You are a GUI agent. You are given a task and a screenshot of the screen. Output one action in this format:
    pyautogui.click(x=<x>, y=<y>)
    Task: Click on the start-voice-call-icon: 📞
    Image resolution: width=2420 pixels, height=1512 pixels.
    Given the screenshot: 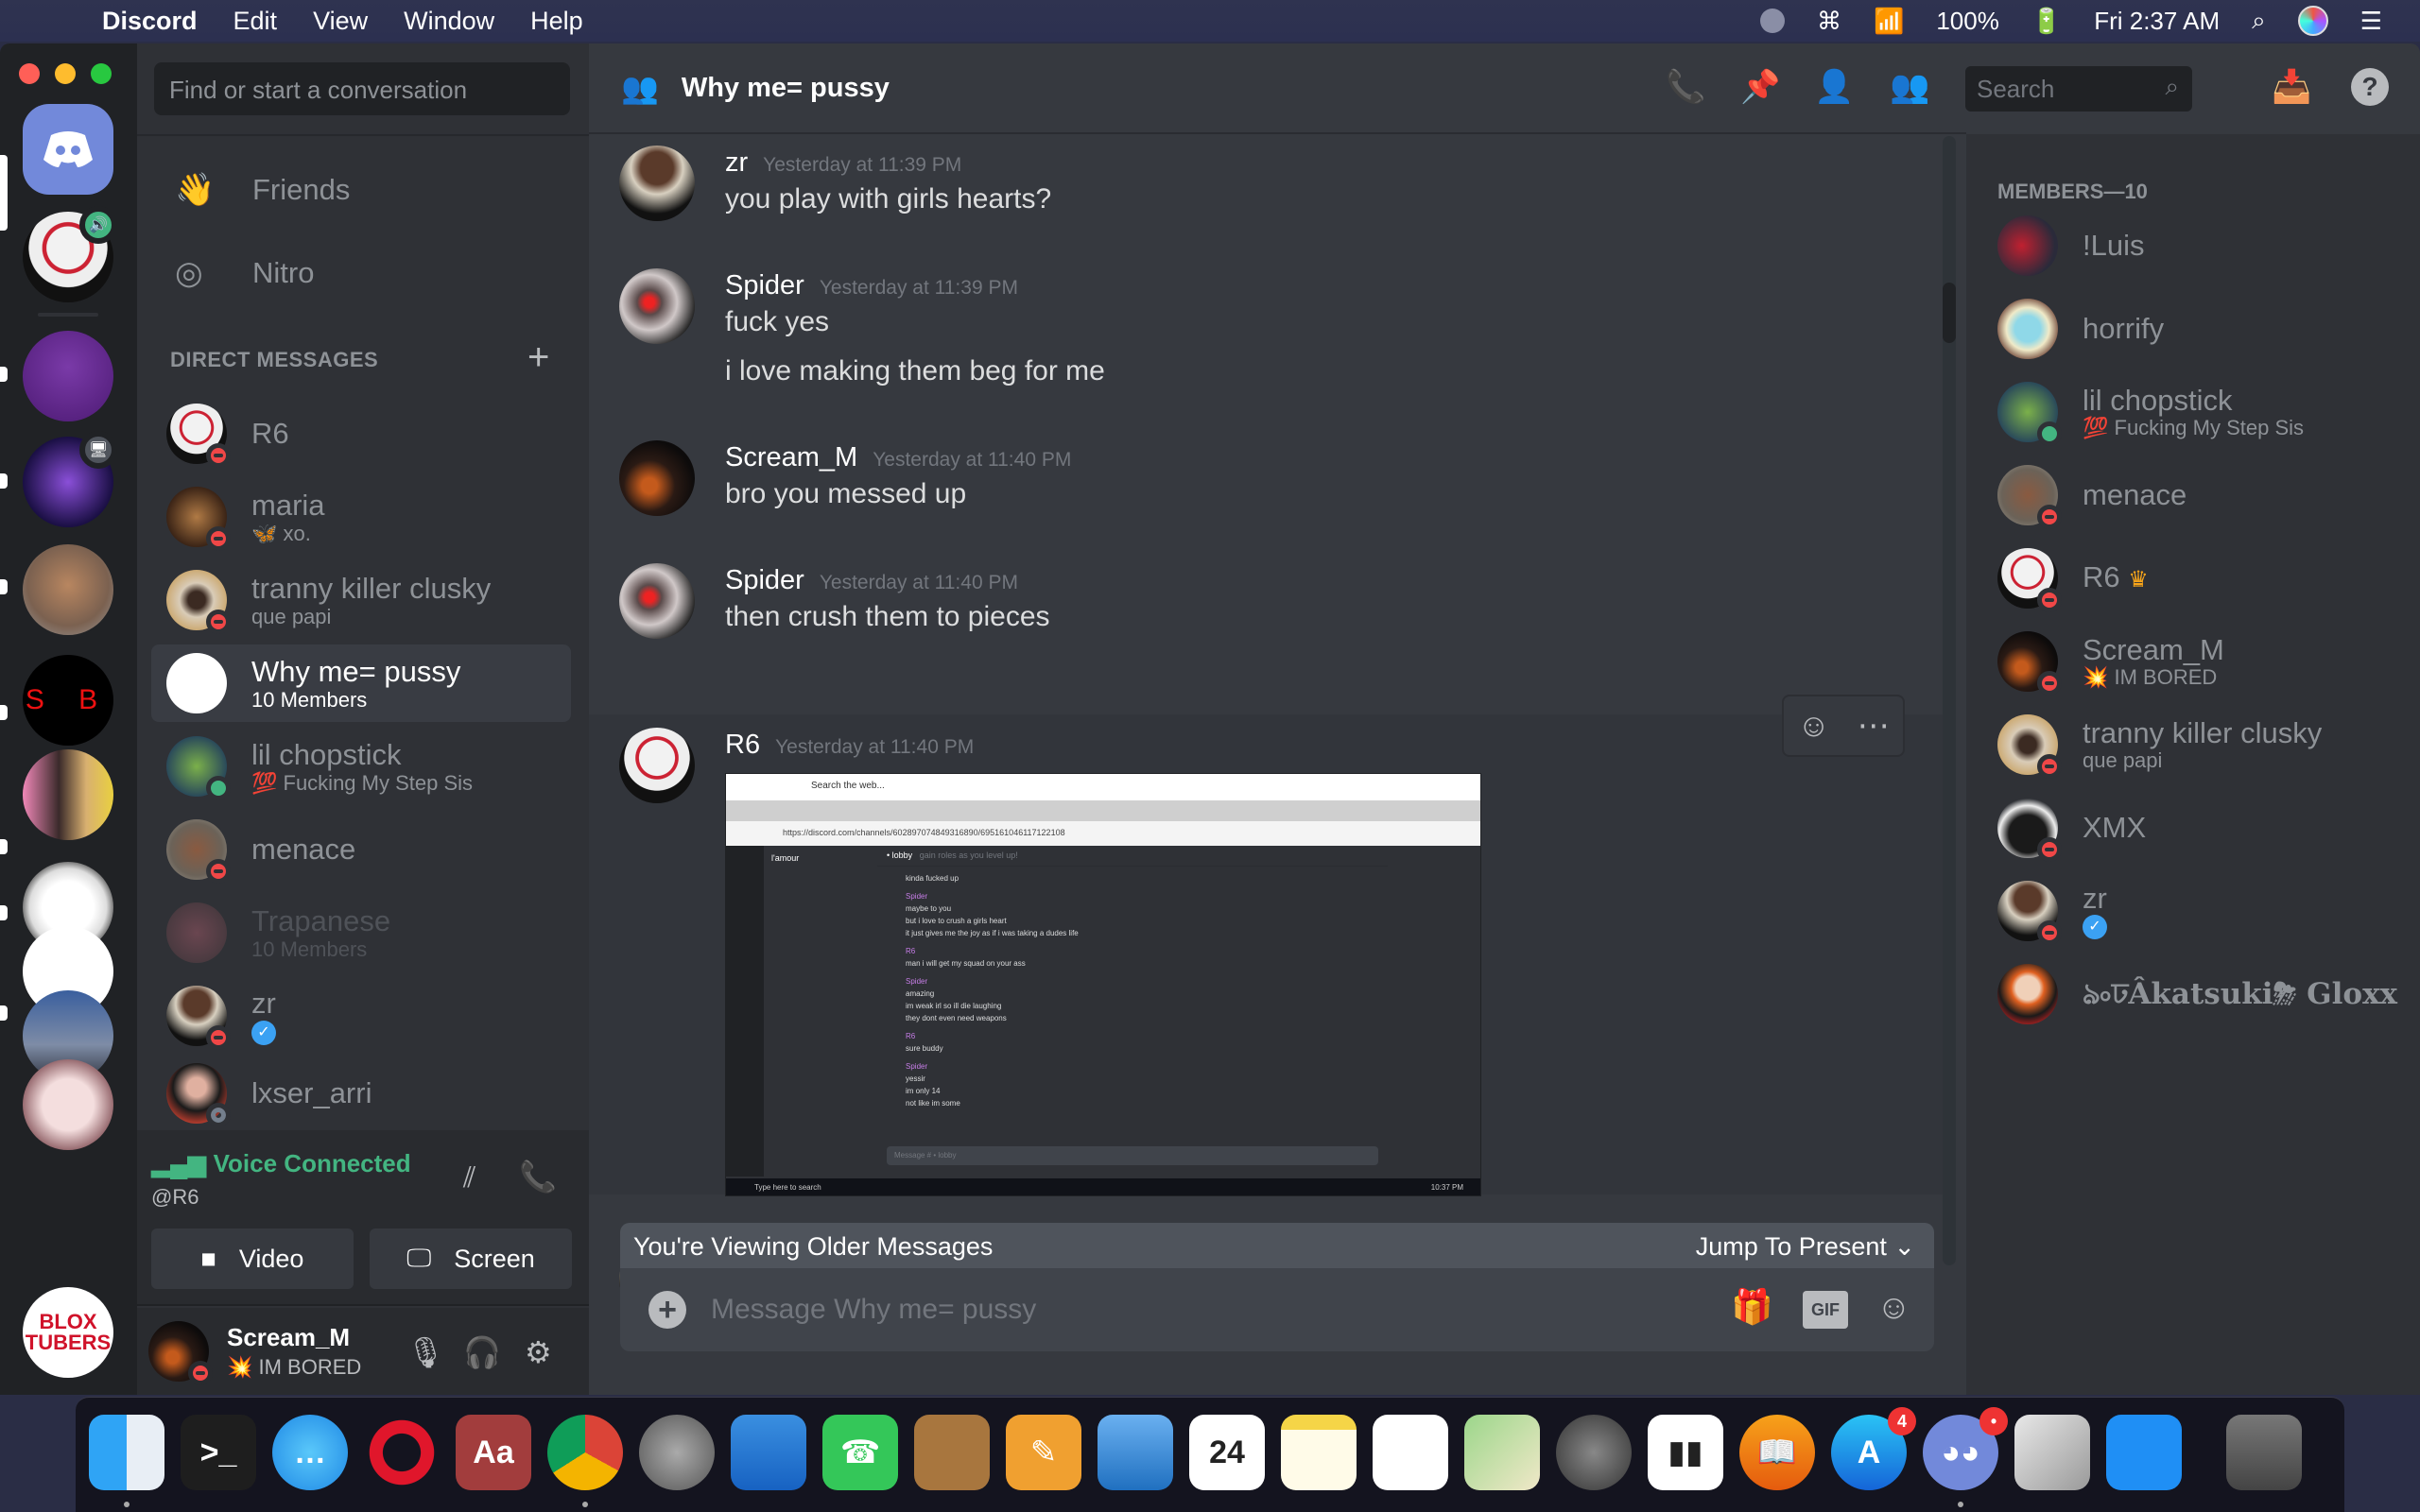 What is the action you would take?
    pyautogui.click(x=1686, y=87)
    